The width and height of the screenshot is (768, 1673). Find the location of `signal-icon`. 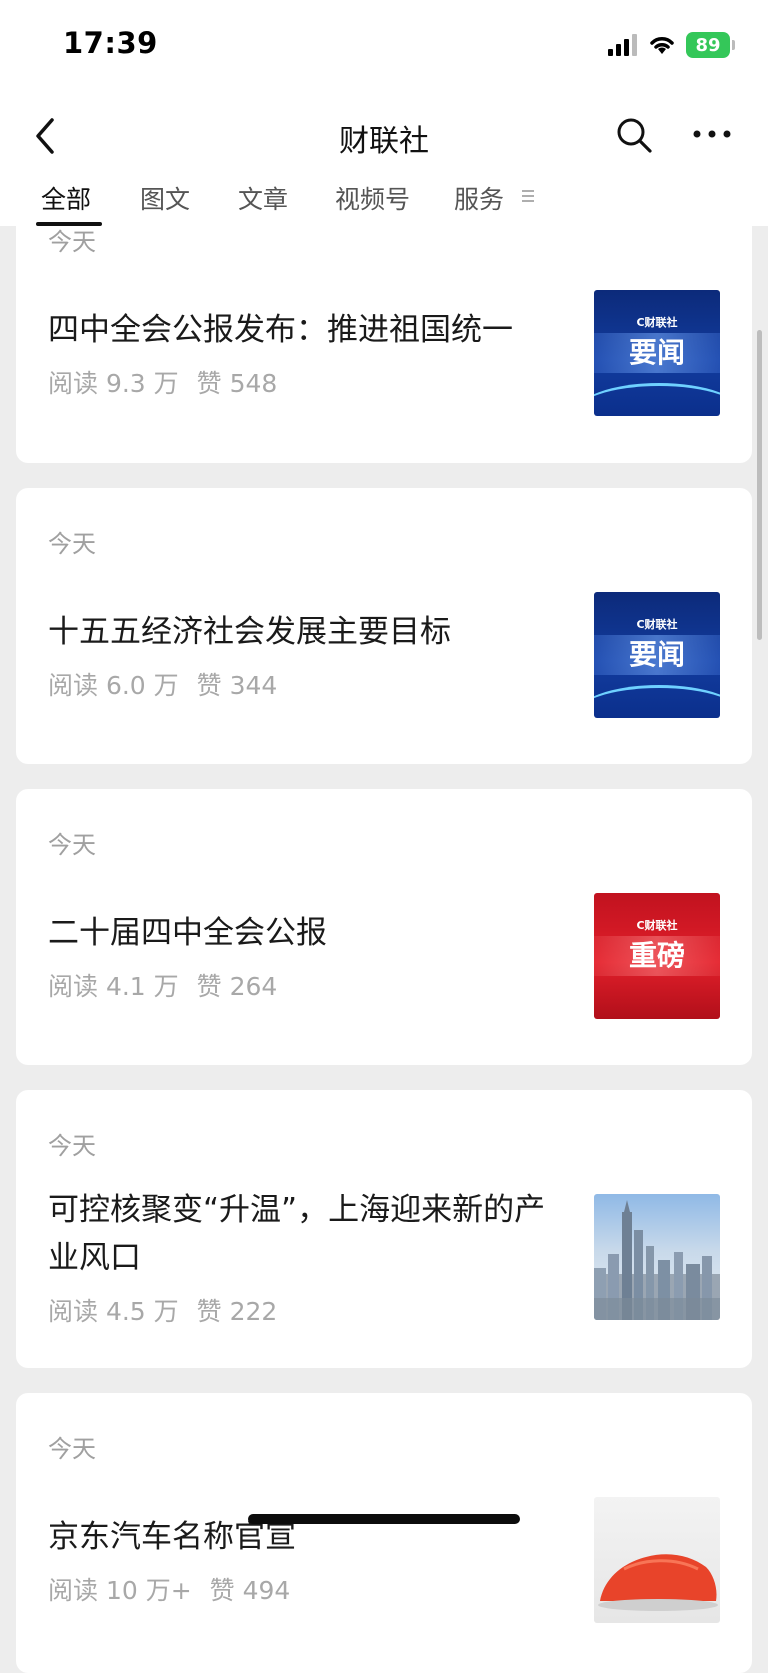

signal-icon is located at coordinates (622, 45).